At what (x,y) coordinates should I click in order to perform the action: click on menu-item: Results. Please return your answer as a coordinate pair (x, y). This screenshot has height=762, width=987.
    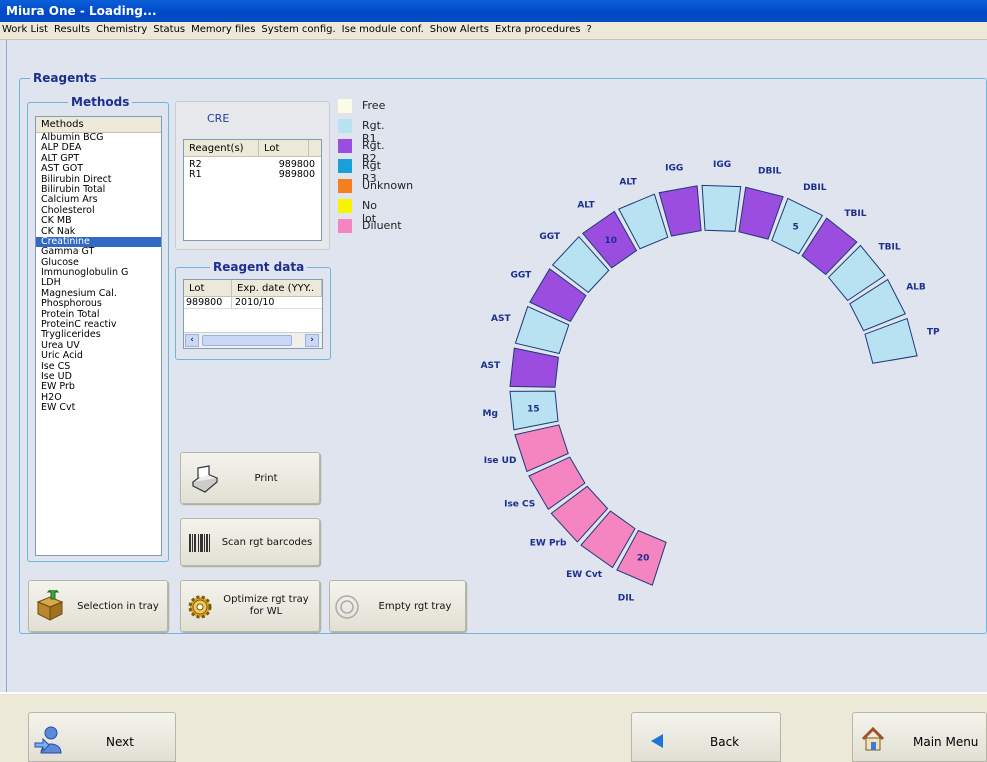
    Looking at the image, I should click on (72, 29).